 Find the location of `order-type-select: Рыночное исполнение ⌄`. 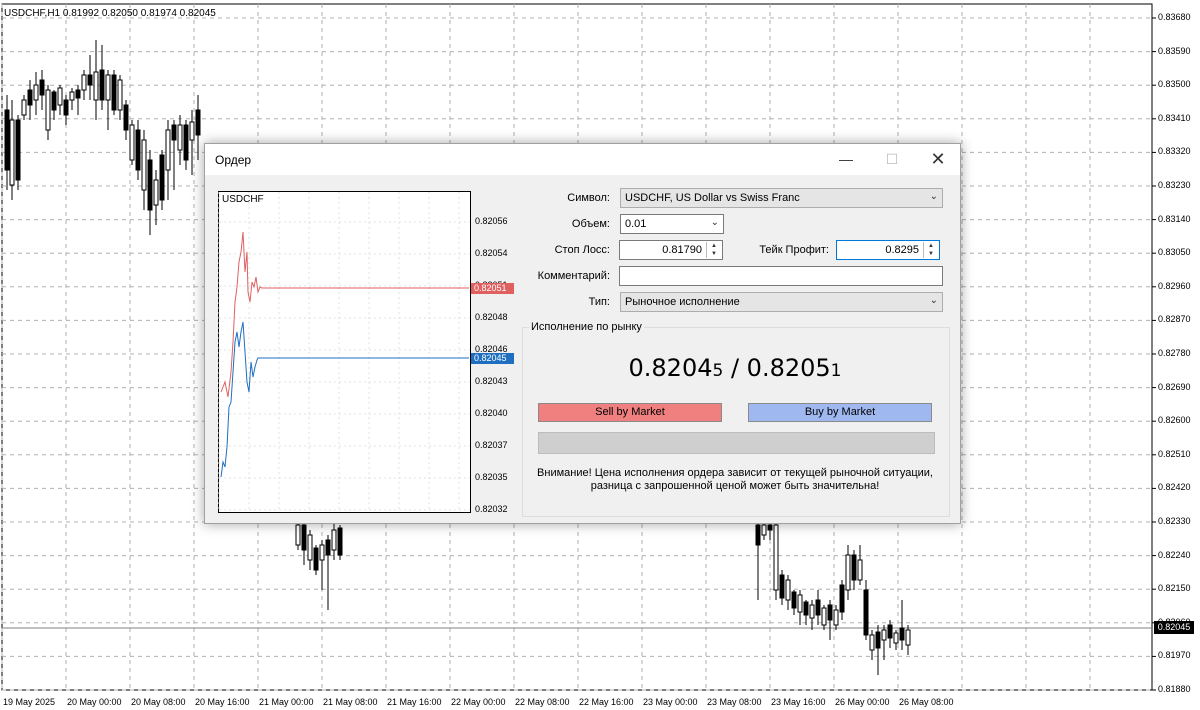

order-type-select: Рыночное исполнение ⌄ is located at coordinates (781, 302).